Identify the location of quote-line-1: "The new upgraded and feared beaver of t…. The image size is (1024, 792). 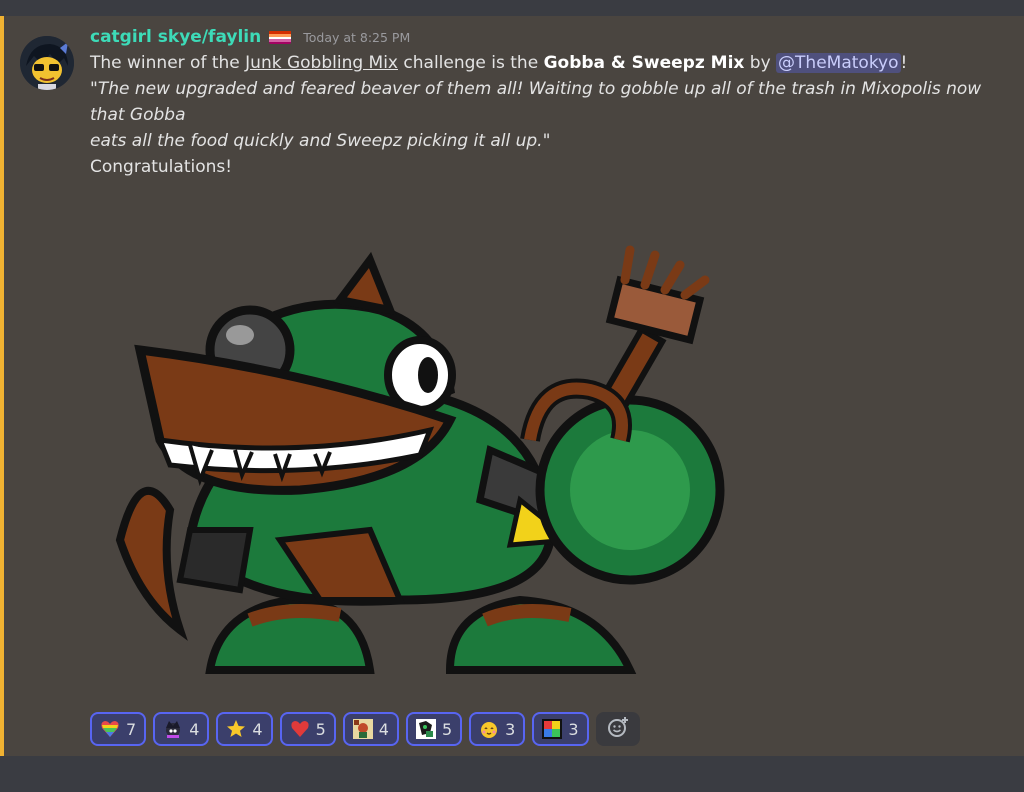
(536, 102).